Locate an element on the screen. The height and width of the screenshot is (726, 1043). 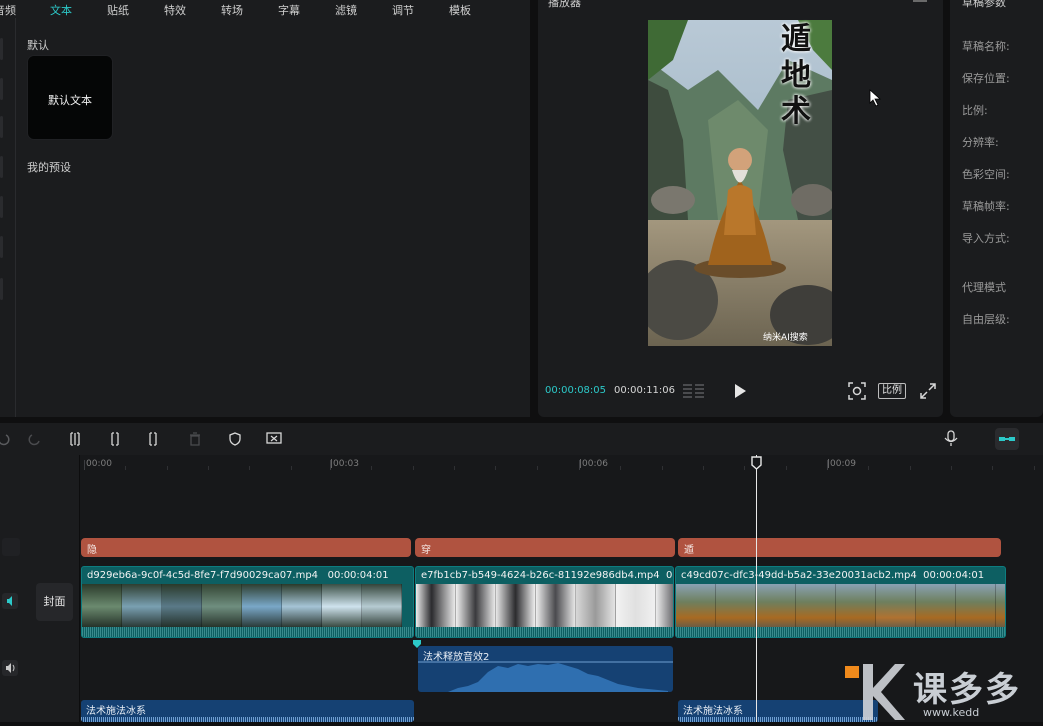
link-icon is located at coordinates (1007, 439).